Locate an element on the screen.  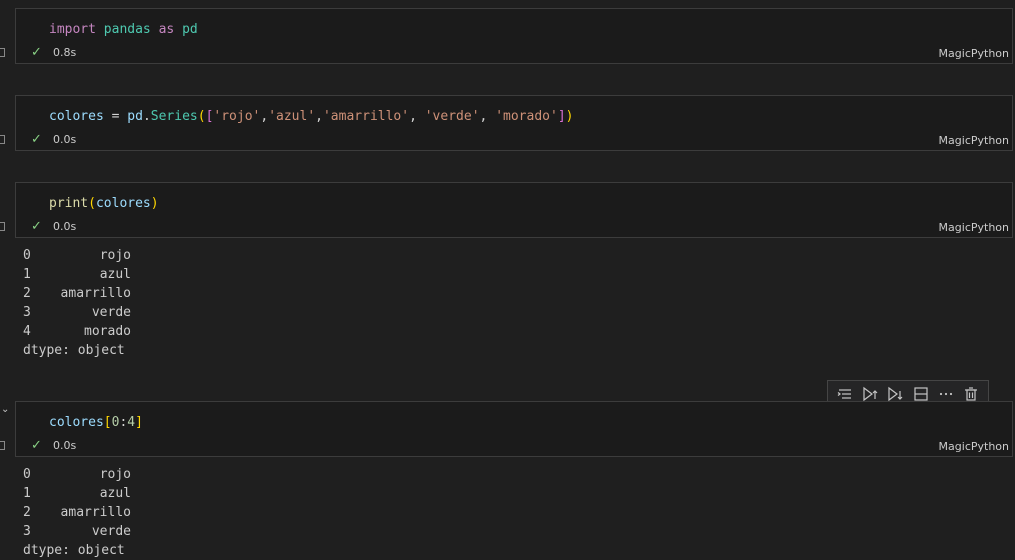
code-token: [ is located at coordinates (107, 422).